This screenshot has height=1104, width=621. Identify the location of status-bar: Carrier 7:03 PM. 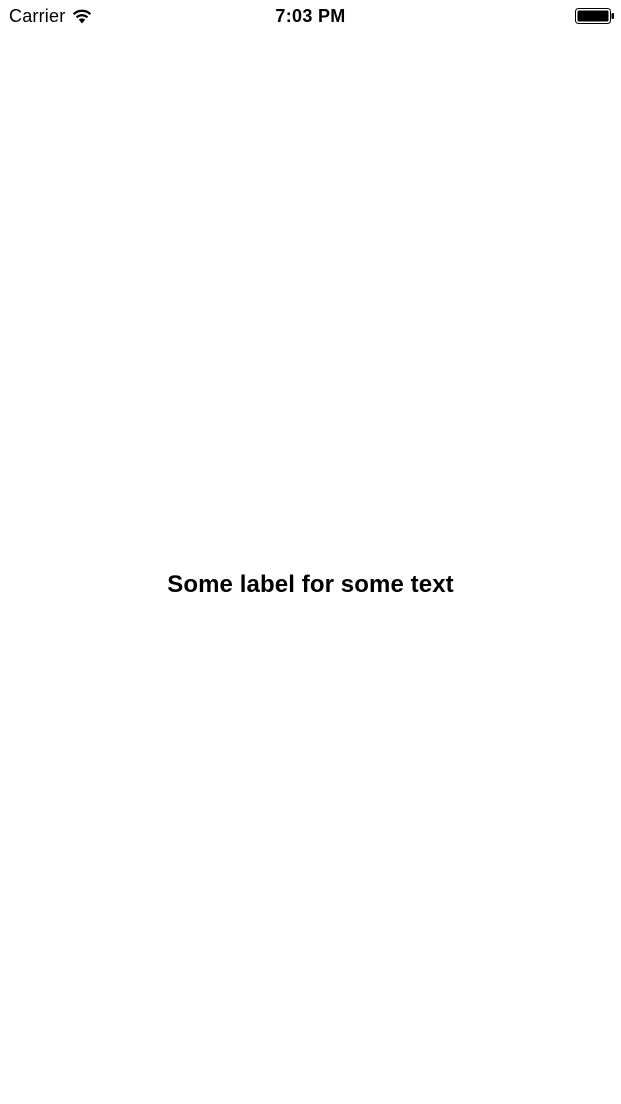
(310, 16).